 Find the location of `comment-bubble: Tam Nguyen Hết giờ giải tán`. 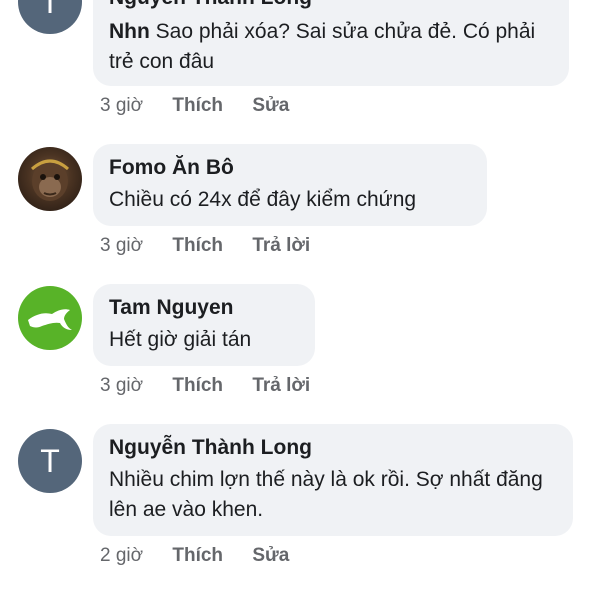

comment-bubble: Tam Nguyen Hết giờ giải tán is located at coordinates (204, 325).